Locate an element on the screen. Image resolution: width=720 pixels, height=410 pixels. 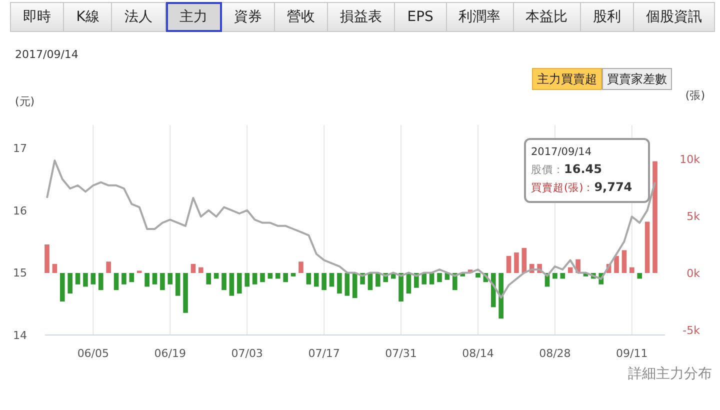
tooltip-value: 9,774 is located at coordinates (613, 187).